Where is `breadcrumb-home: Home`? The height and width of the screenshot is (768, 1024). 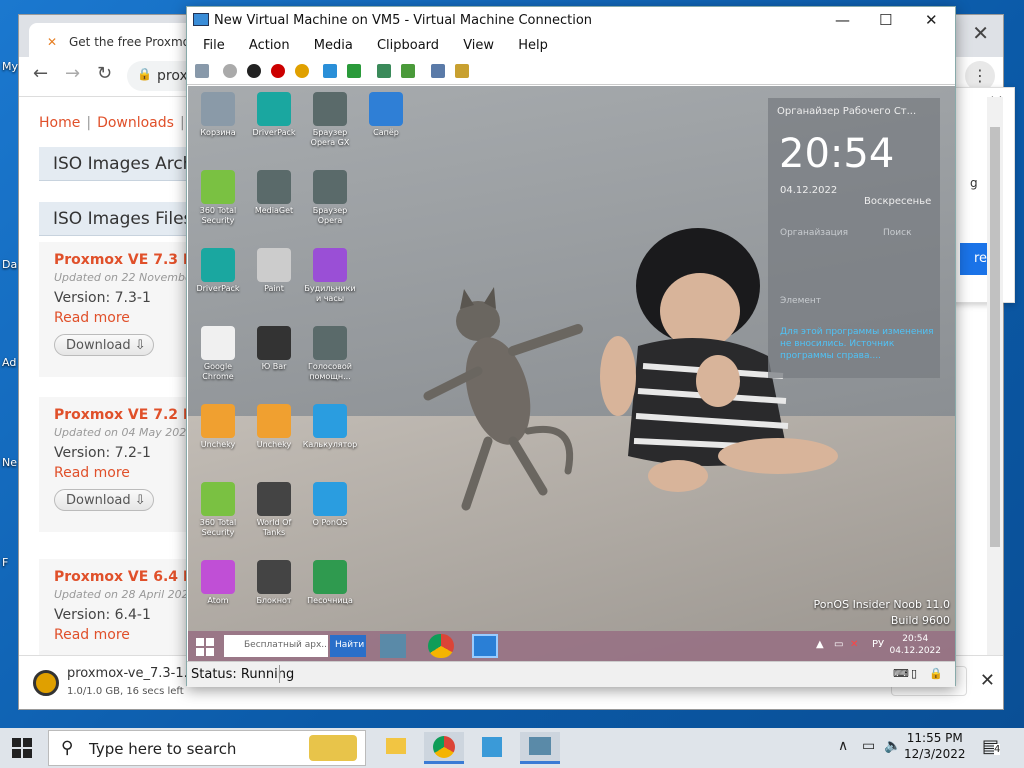
breadcrumb-home: Home is located at coordinates (59, 123).